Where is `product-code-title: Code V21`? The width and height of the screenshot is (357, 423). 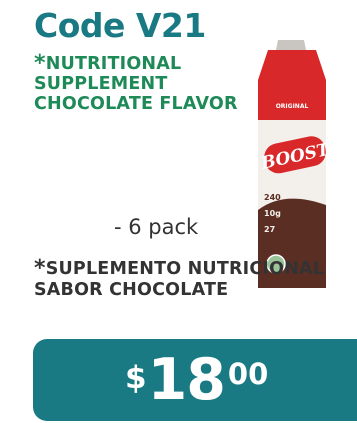 product-code-title: Code V21 is located at coordinates (120, 25).